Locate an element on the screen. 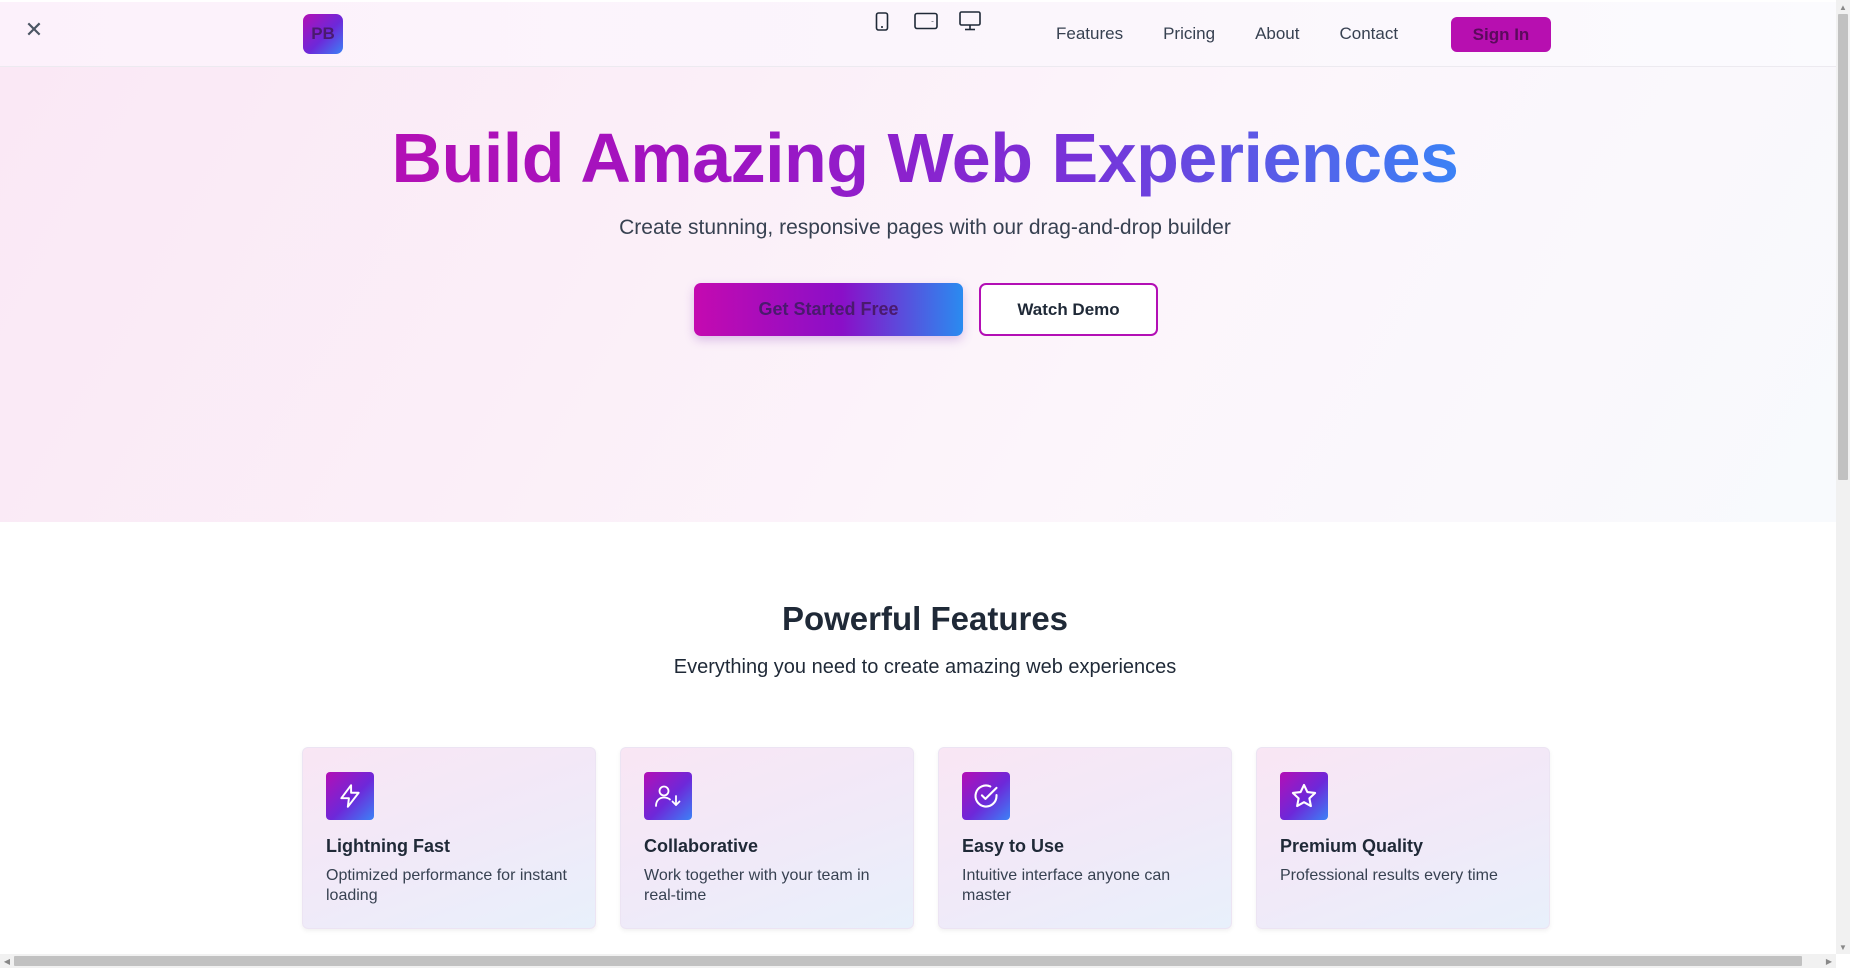  user-collab-icon is located at coordinates (668, 796).